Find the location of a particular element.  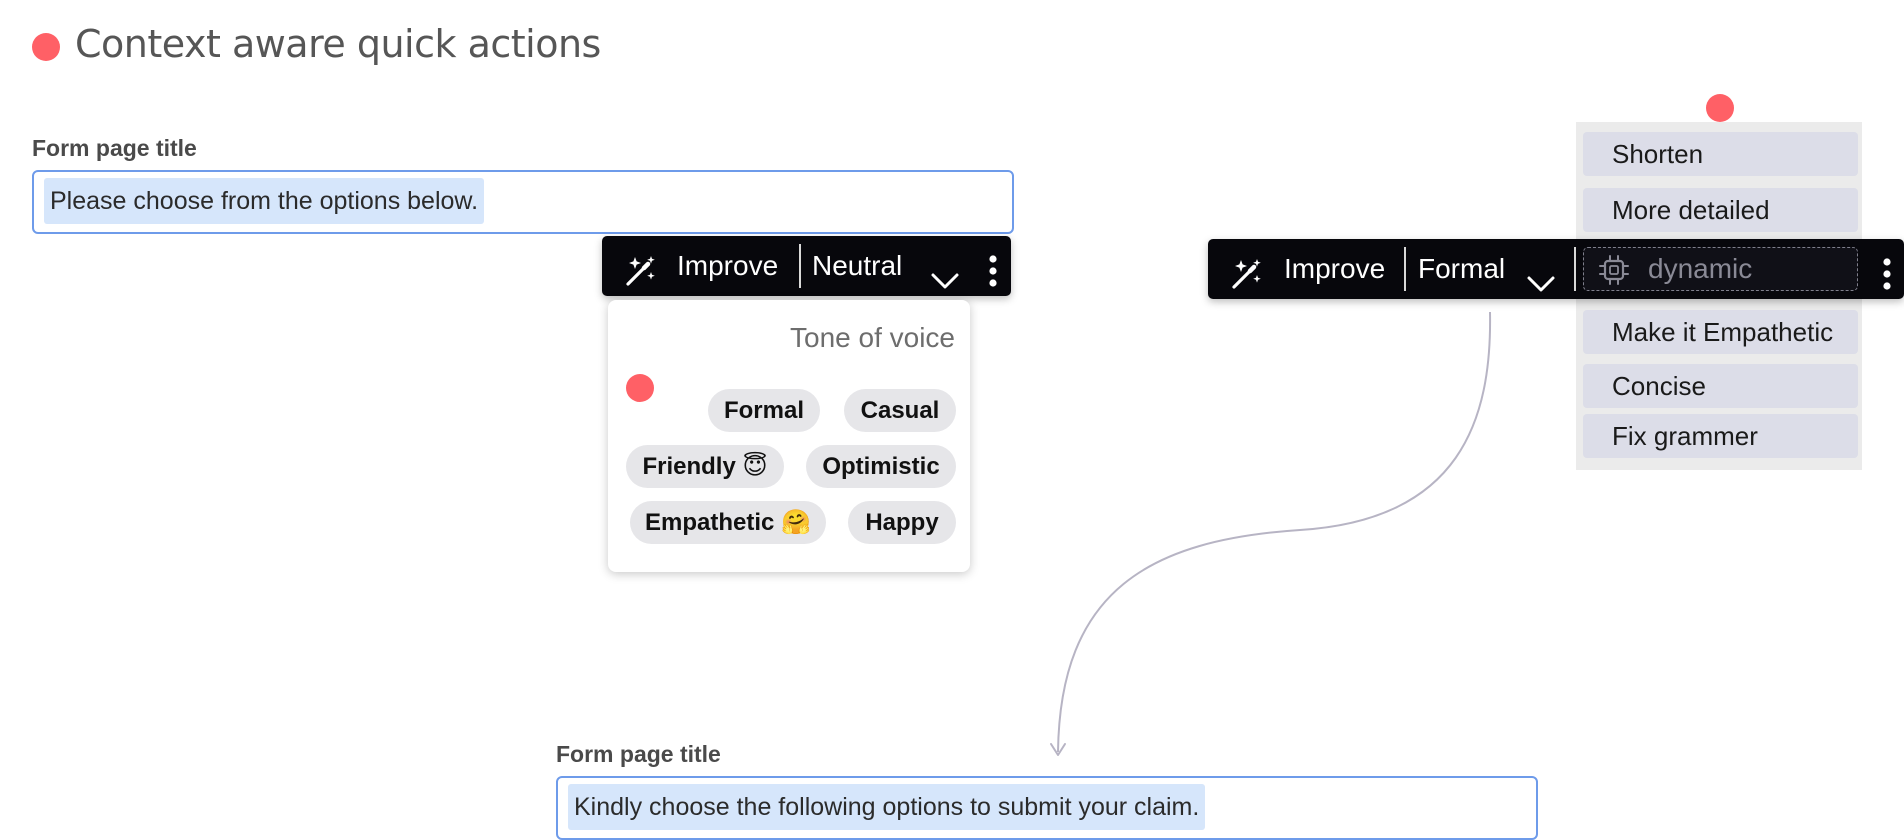

connector-arrow is located at coordinates (1271, 533).